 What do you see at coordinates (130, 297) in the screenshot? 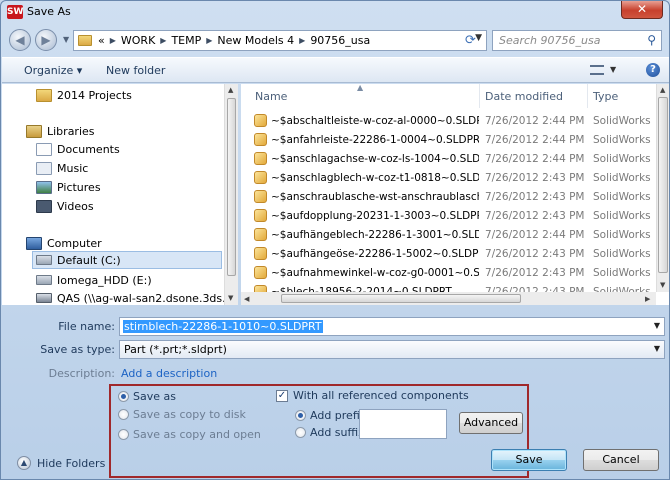
I see `nav-item-qas-network: QAS (\\ag-wal-san2.dsone.3ds.com` at bounding box center [130, 297].